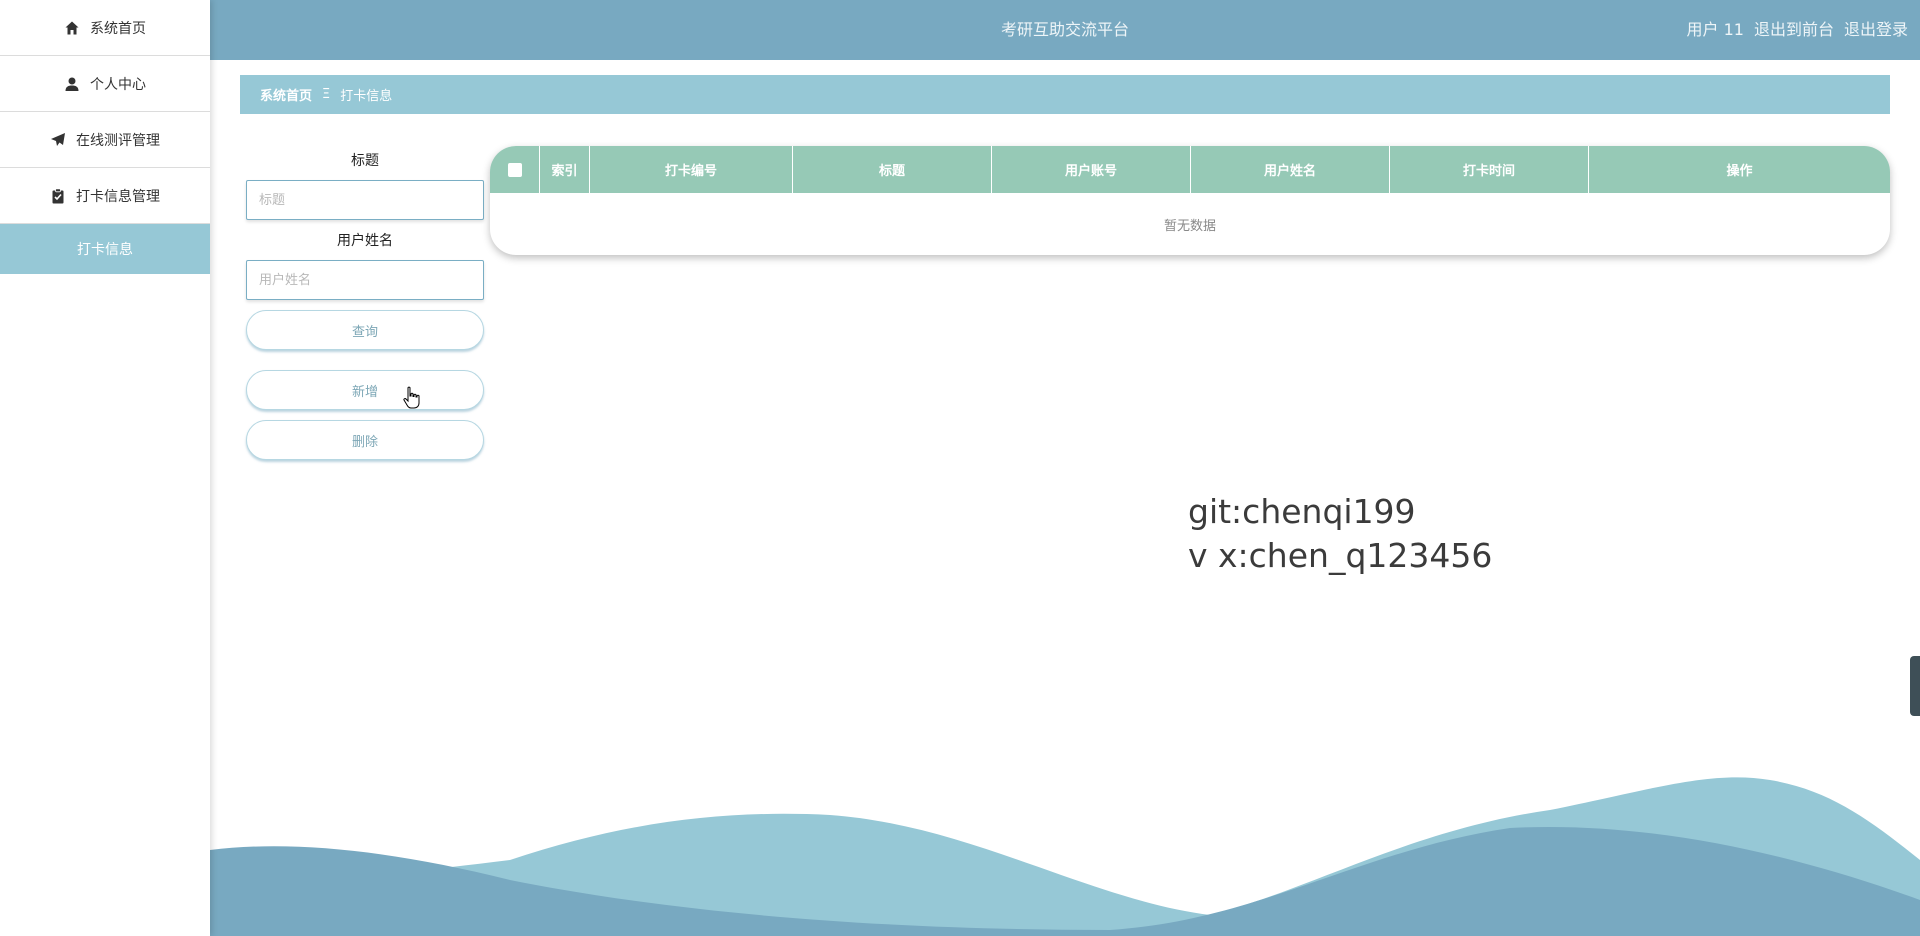 This screenshot has width=1920, height=936. I want to click on username-label: 用户姓名, so click(365, 241).